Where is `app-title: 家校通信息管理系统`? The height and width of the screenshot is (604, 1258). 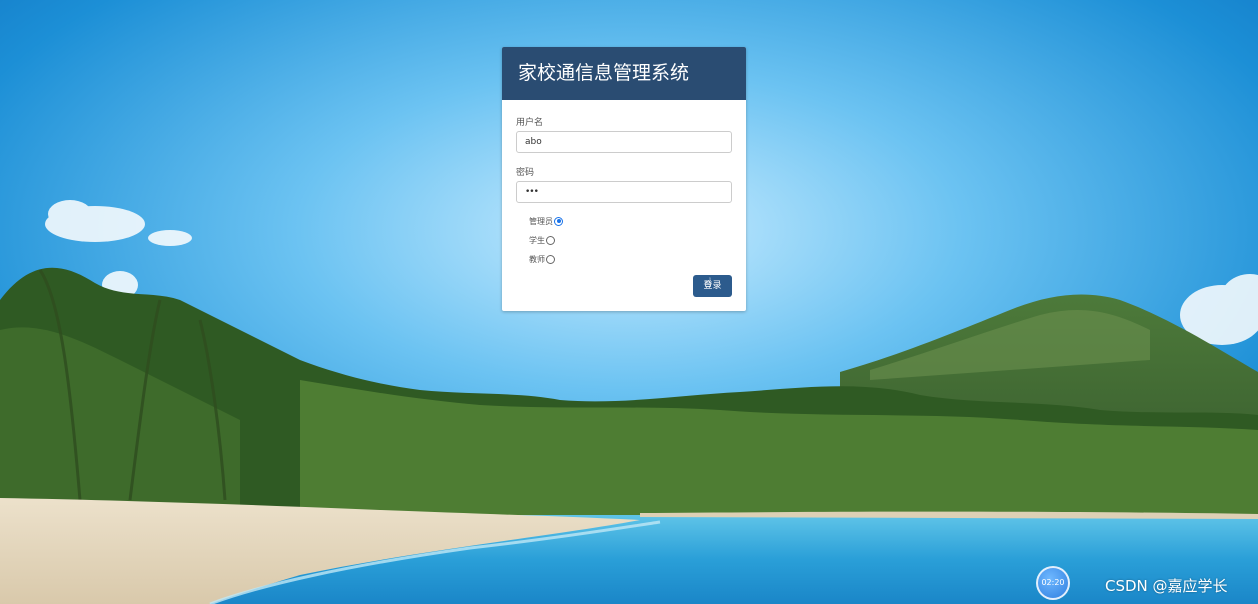 app-title: 家校通信息管理系统 is located at coordinates (624, 73).